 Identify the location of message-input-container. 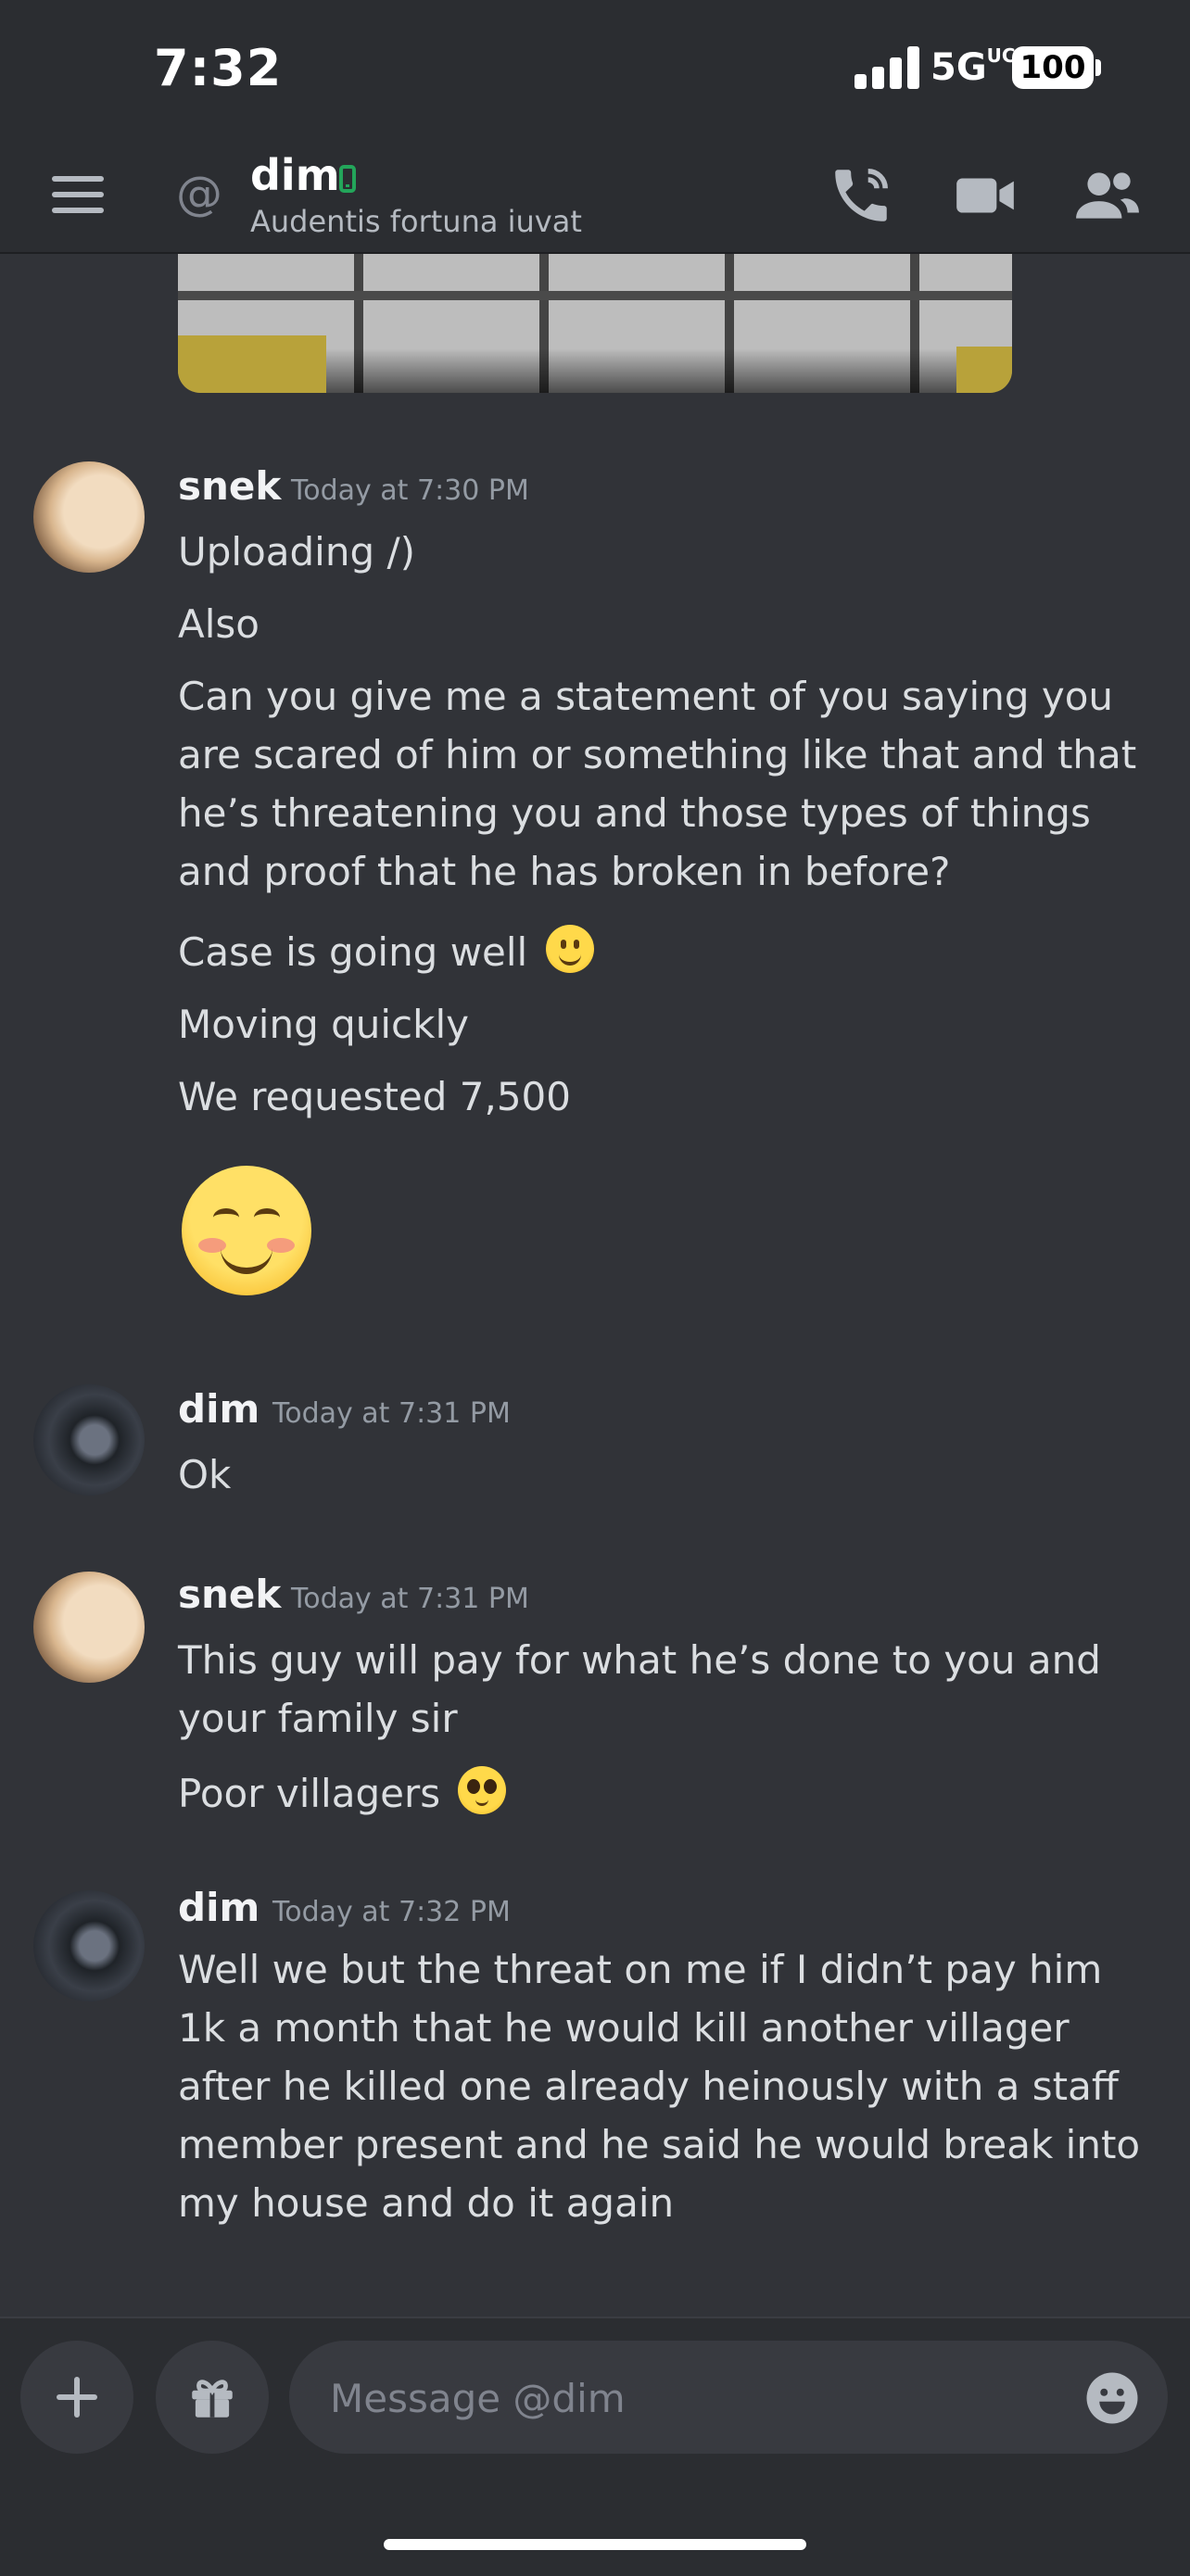
(728, 2398).